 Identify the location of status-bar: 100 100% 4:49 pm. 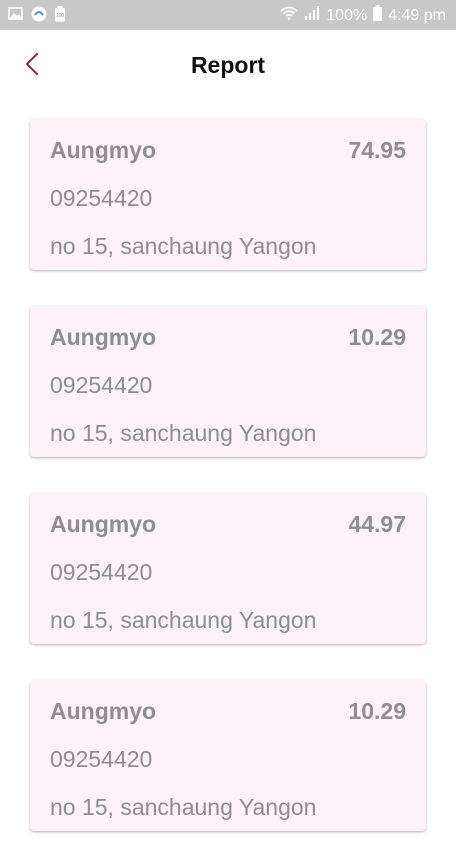
(228, 15).